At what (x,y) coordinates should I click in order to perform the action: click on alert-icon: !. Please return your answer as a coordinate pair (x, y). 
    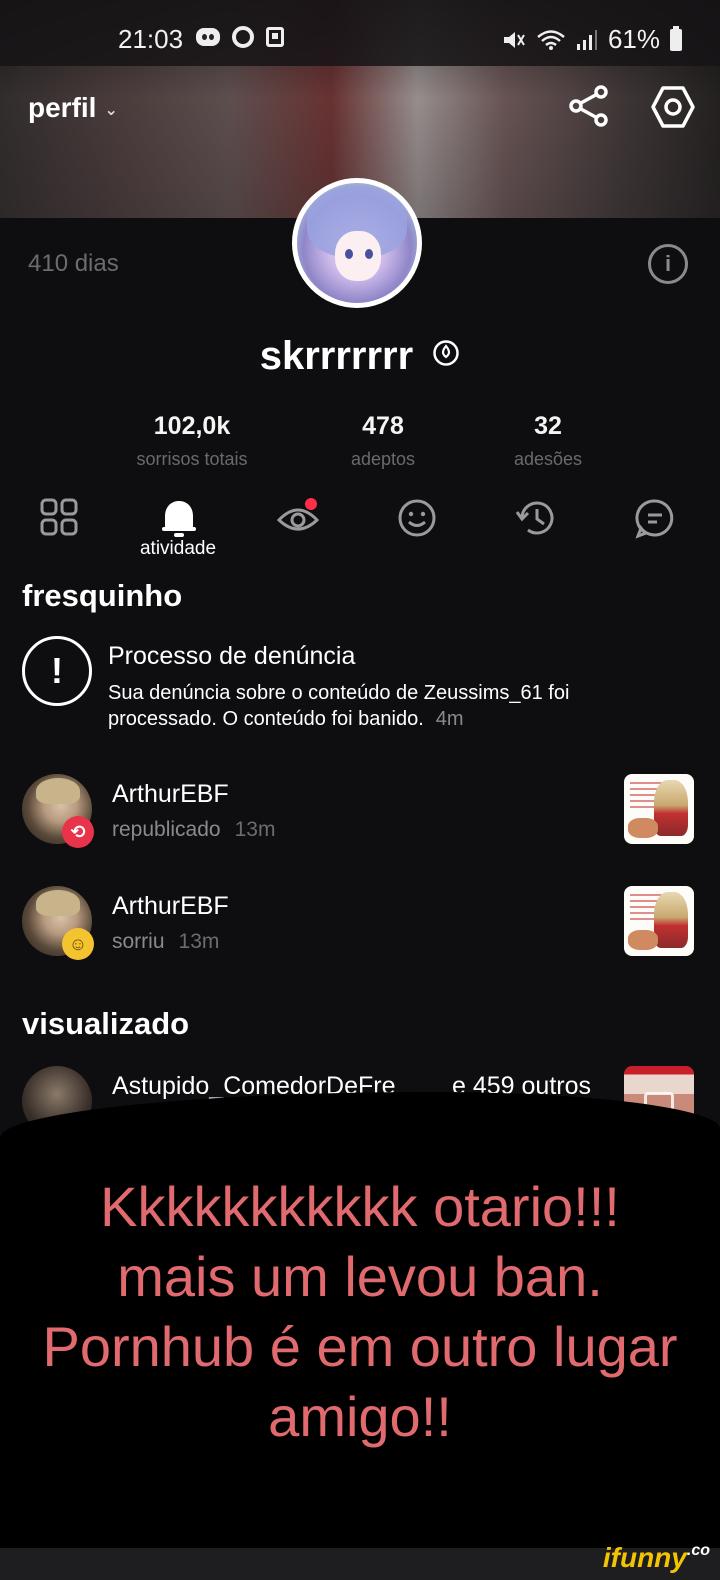
    Looking at the image, I should click on (57, 671).